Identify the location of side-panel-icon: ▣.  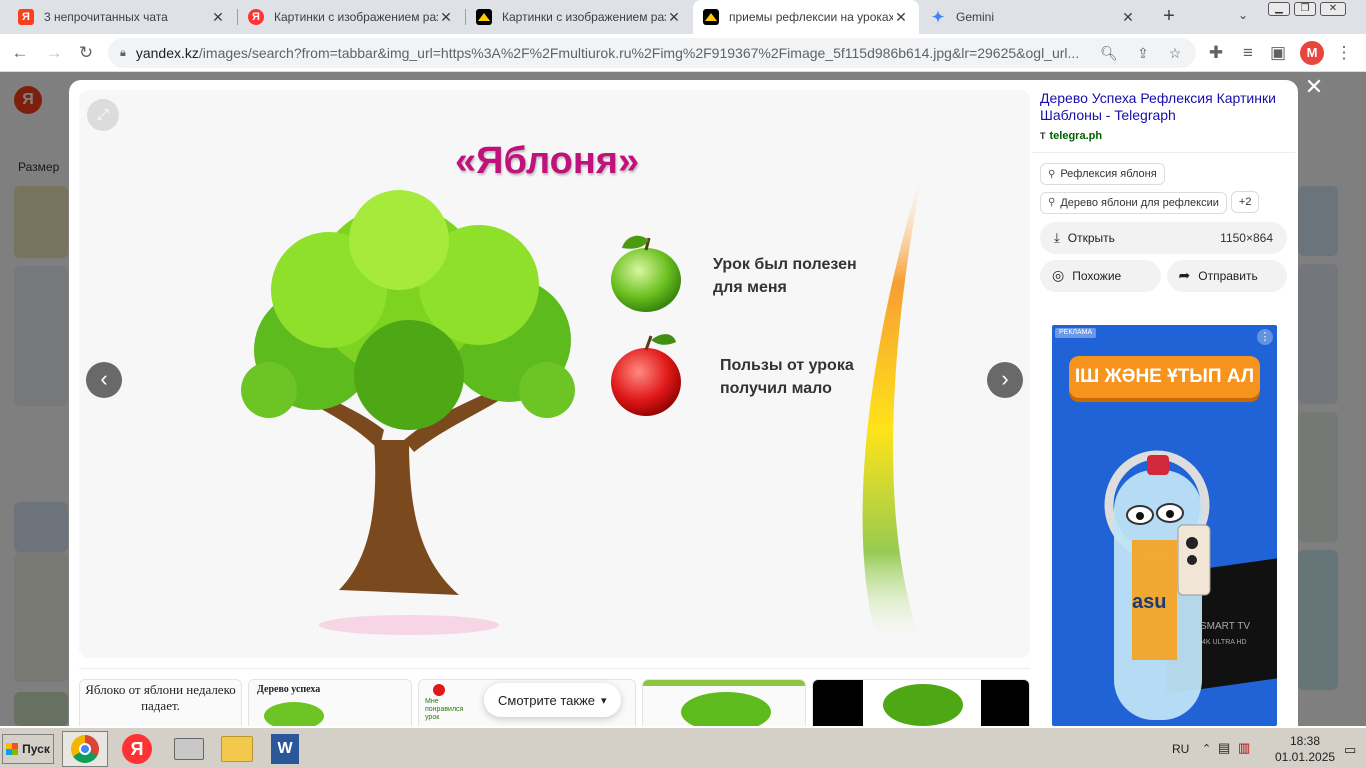
(1278, 53).